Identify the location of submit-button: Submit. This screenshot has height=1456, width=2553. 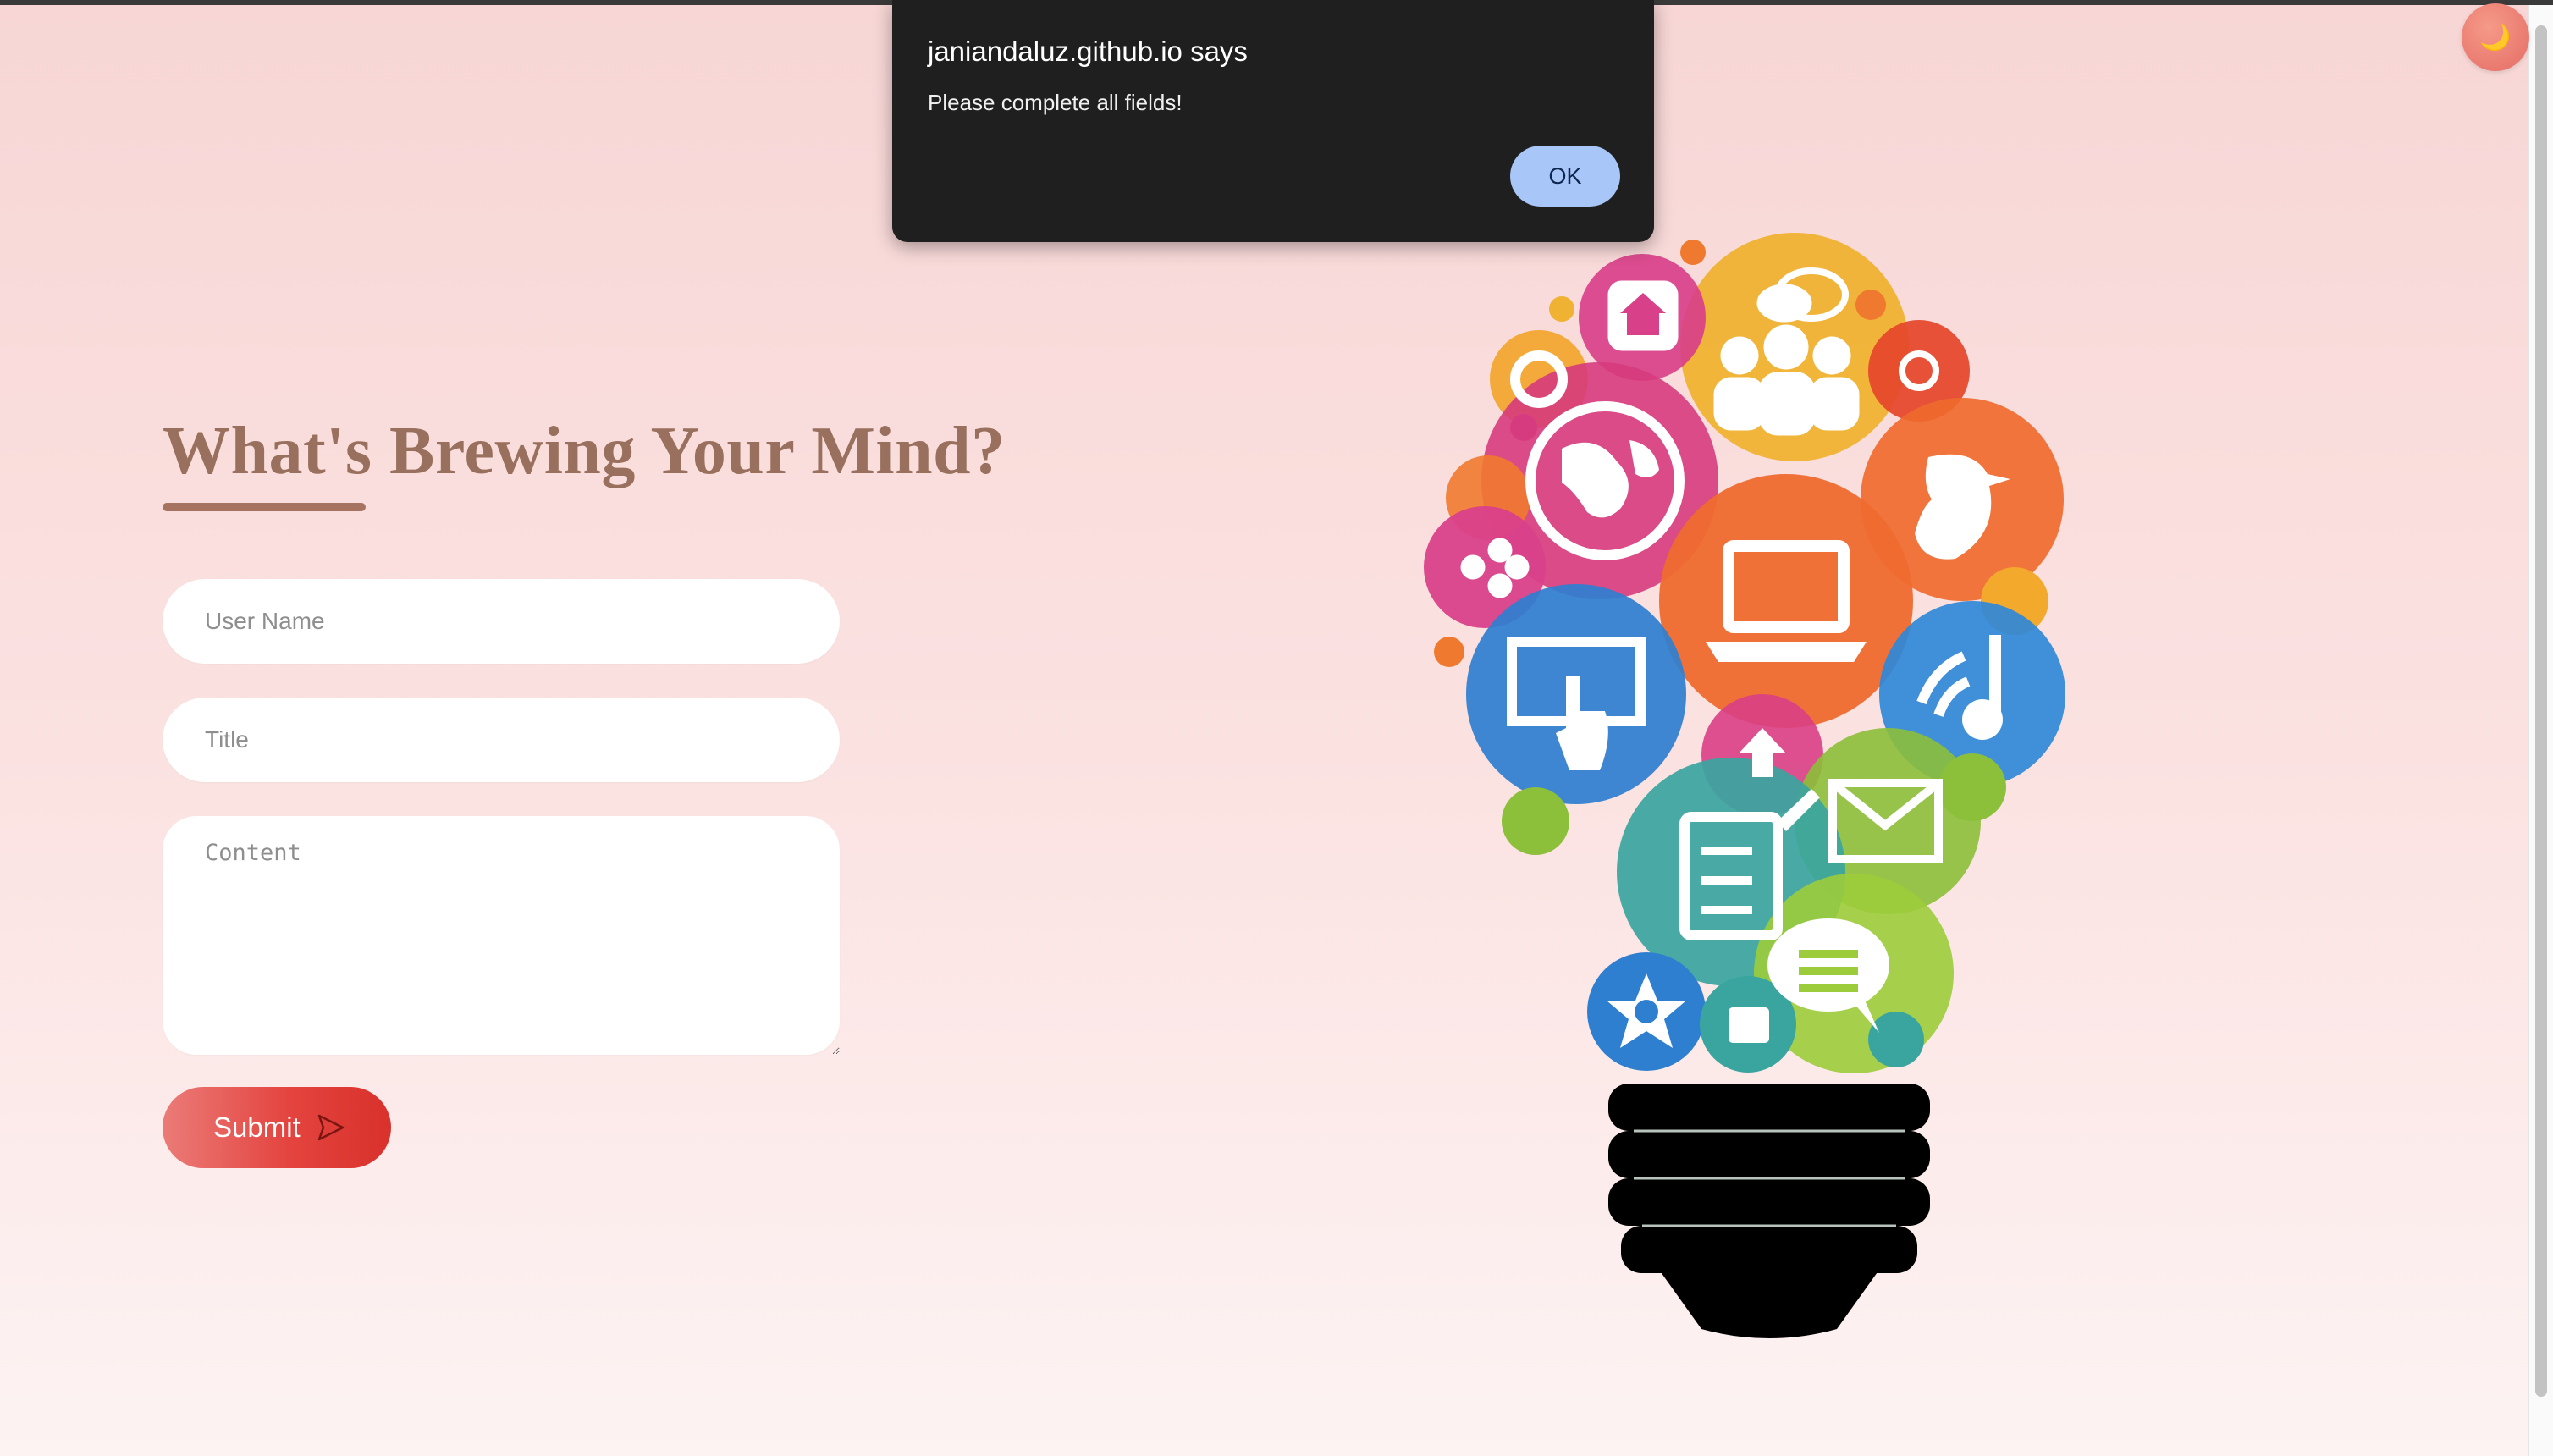
(277, 1127).